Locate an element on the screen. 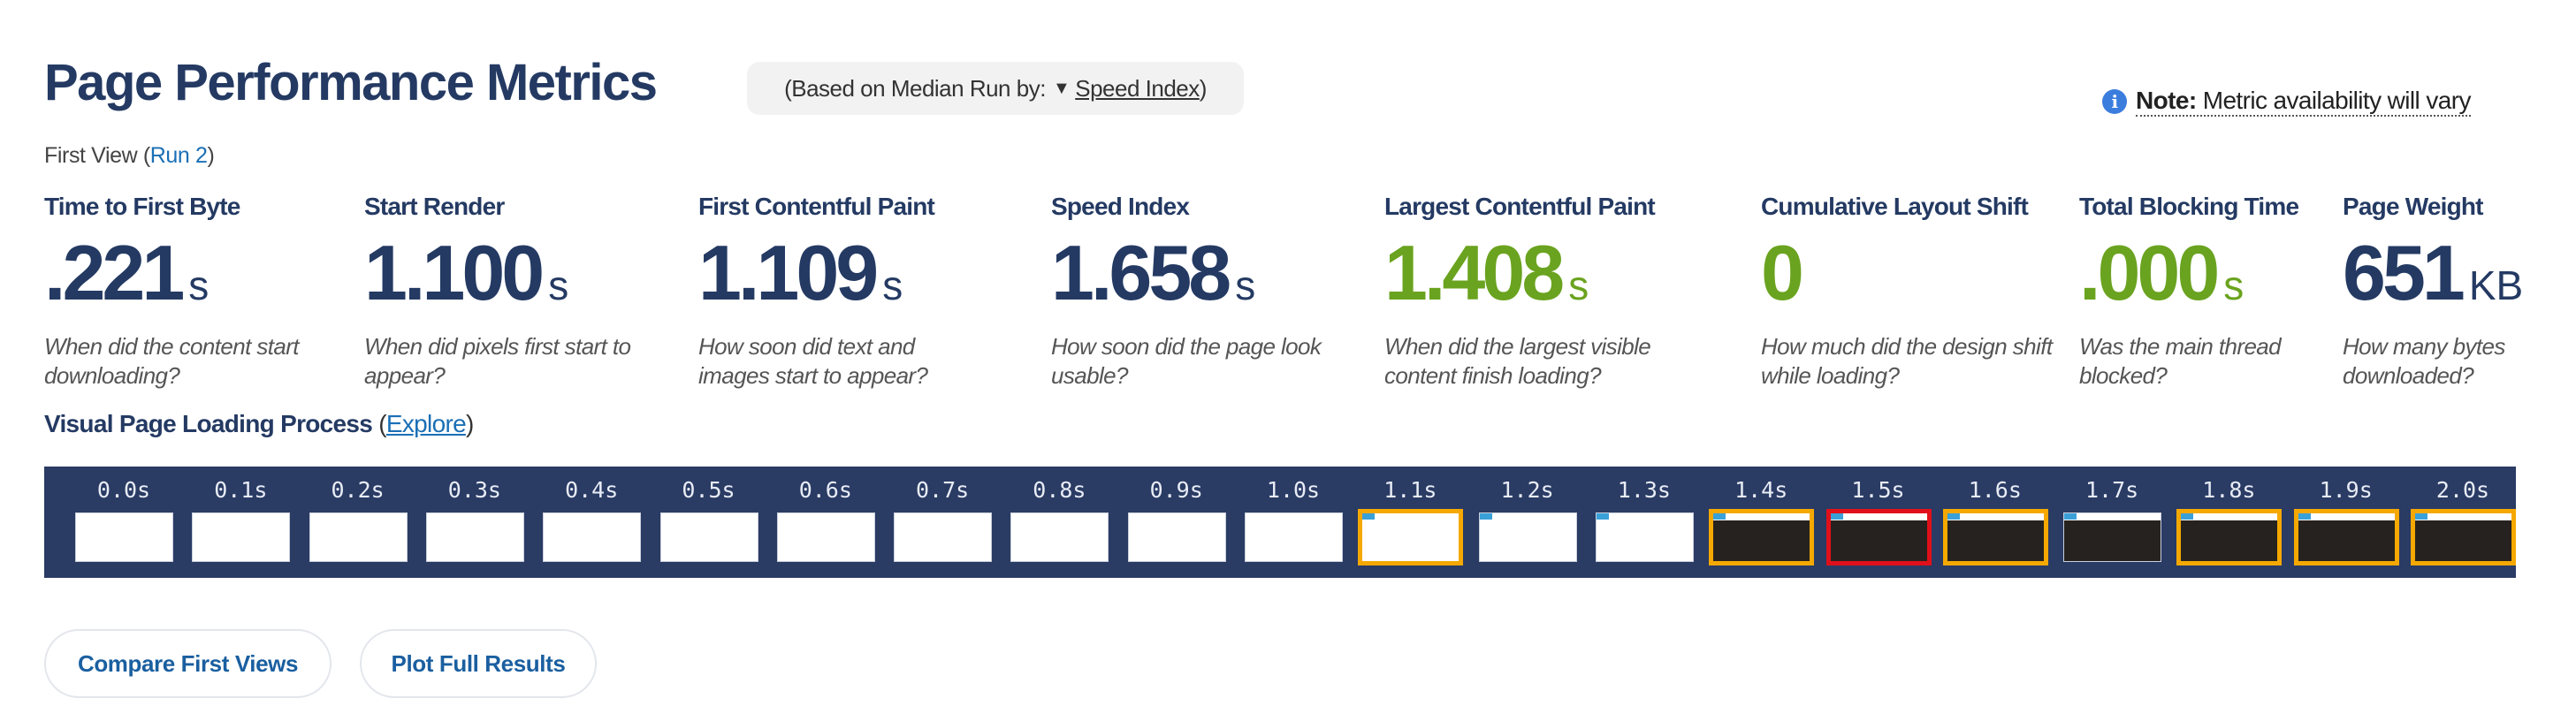 Image resolution: width=2576 pixels, height=721 pixels. frame-time: 0.4s is located at coordinates (592, 490).